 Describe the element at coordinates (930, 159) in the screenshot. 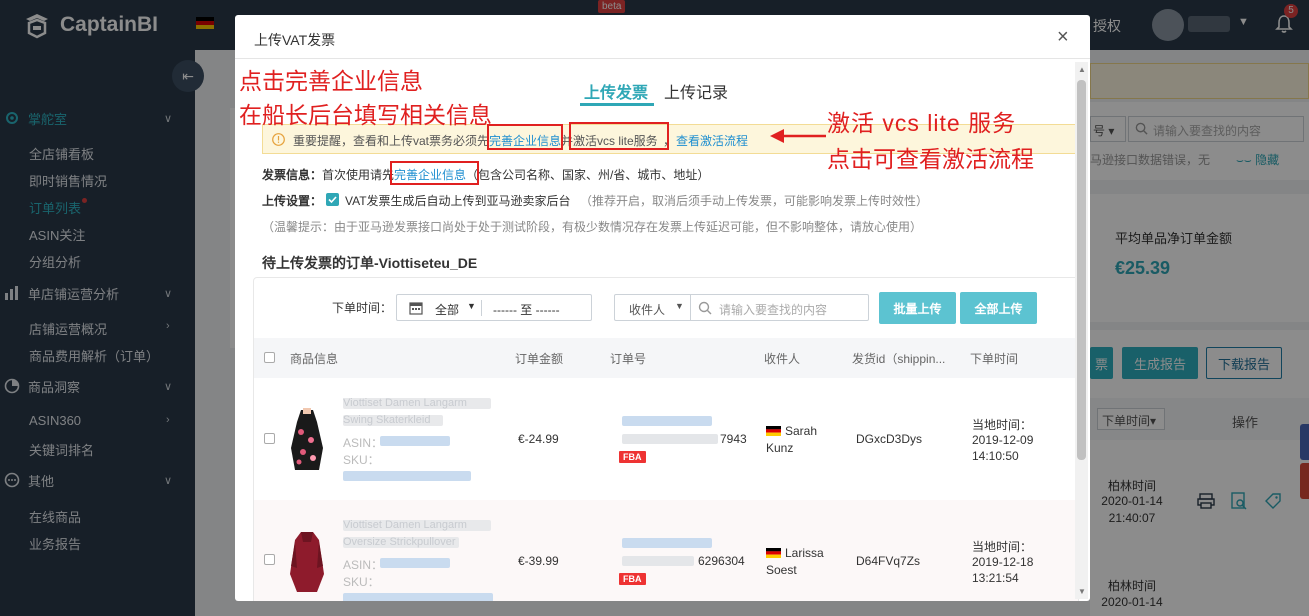

I see `annotation-right-line2: 点击可查看激活流程` at that location.